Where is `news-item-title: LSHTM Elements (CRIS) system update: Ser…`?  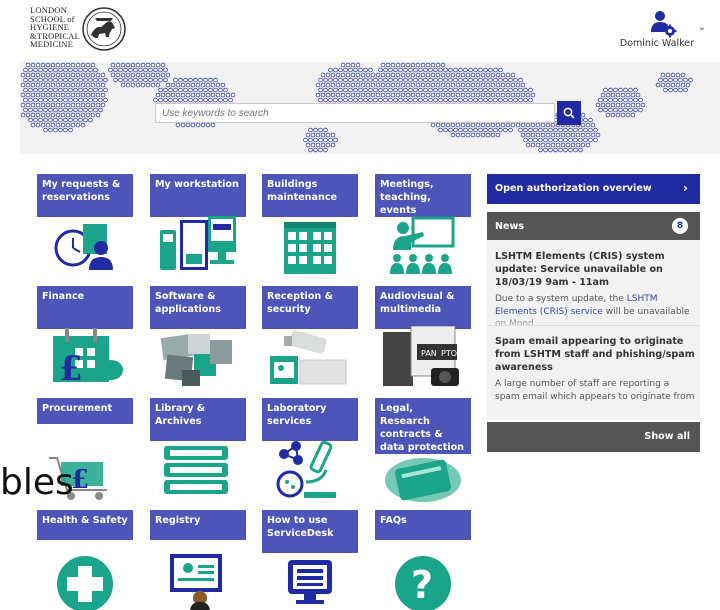 news-item-title: LSHTM Elements (CRIS) system update: Ser… is located at coordinates (595, 269).